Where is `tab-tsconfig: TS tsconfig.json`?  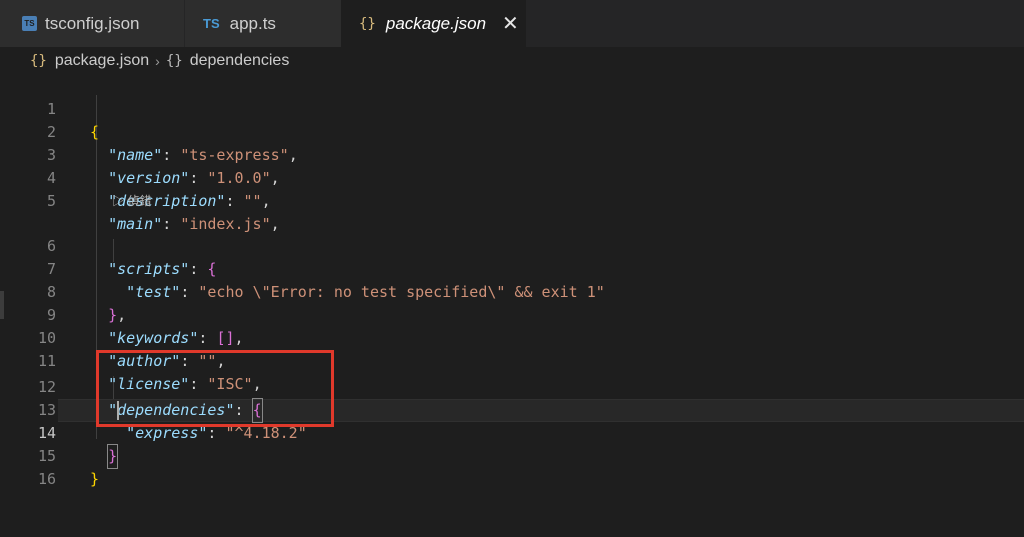
tab-tsconfig: TS tsconfig.json is located at coordinates (92, 23).